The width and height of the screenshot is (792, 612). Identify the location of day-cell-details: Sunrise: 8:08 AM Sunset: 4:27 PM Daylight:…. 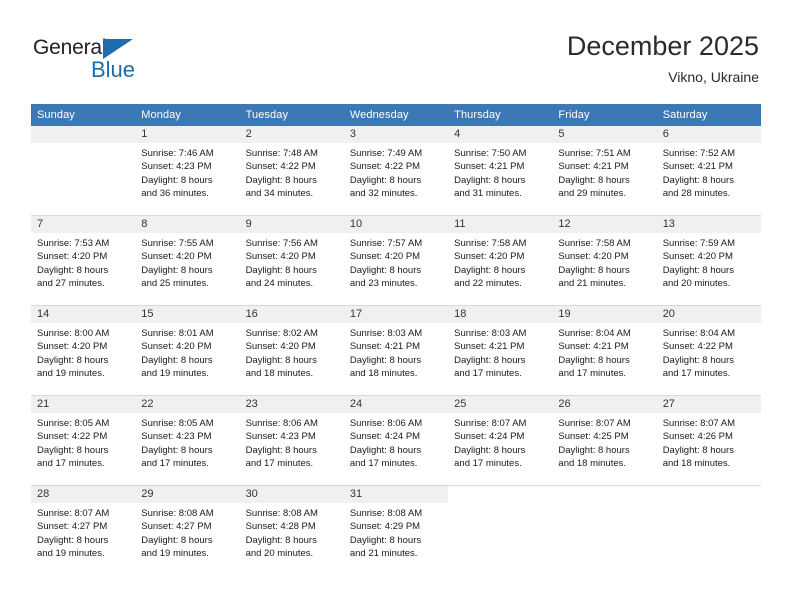
(187, 532).